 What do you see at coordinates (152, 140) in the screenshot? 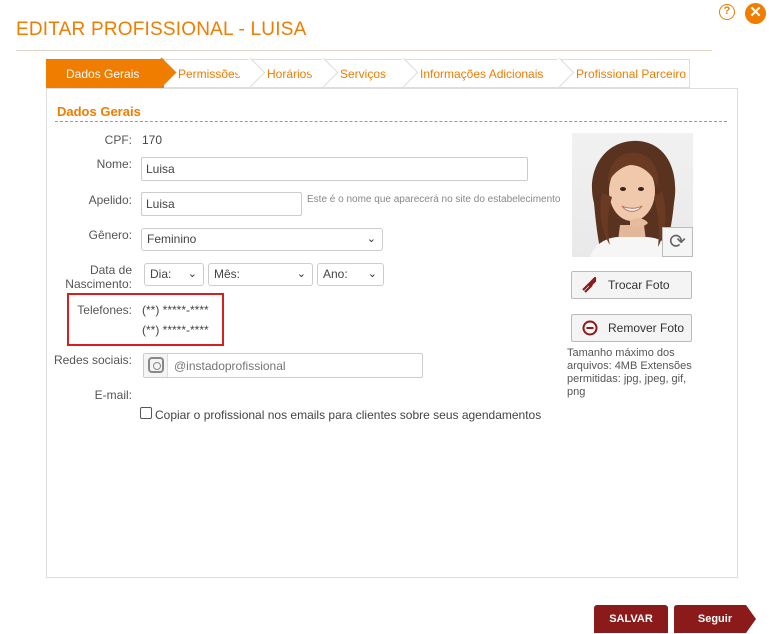
I see `cpf-value: 170` at bounding box center [152, 140].